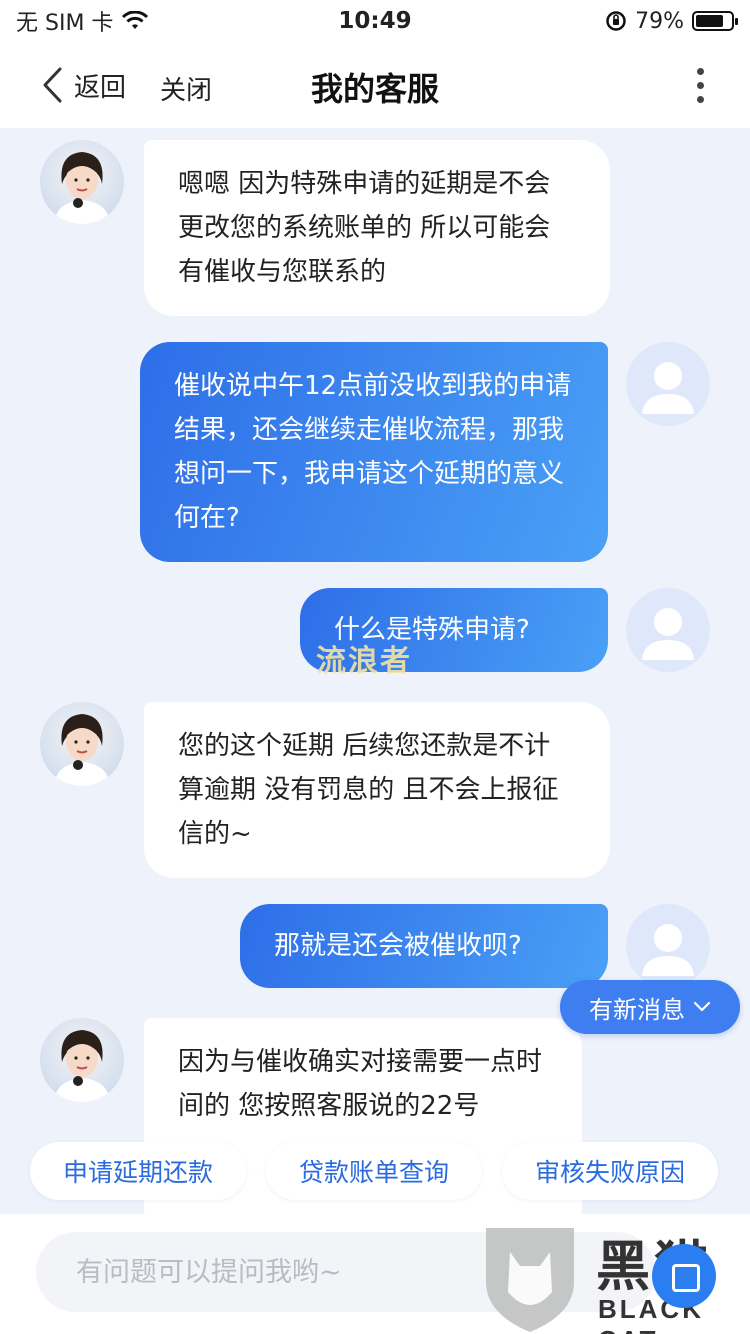  I want to click on status-bar: 无 SIM 卡 10:49 79%, so click(375, 21).